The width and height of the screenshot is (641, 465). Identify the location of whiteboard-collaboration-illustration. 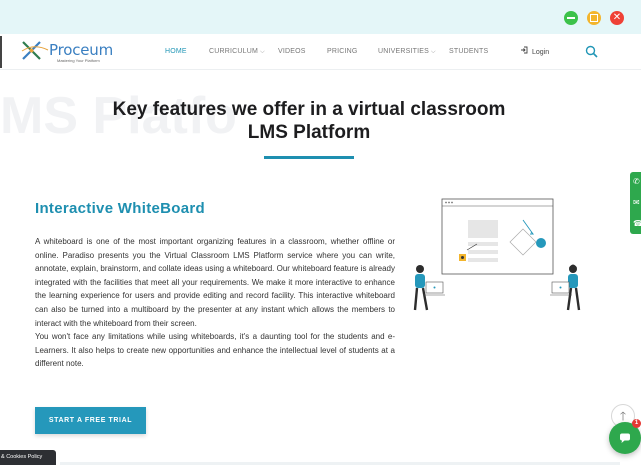
(497, 254).